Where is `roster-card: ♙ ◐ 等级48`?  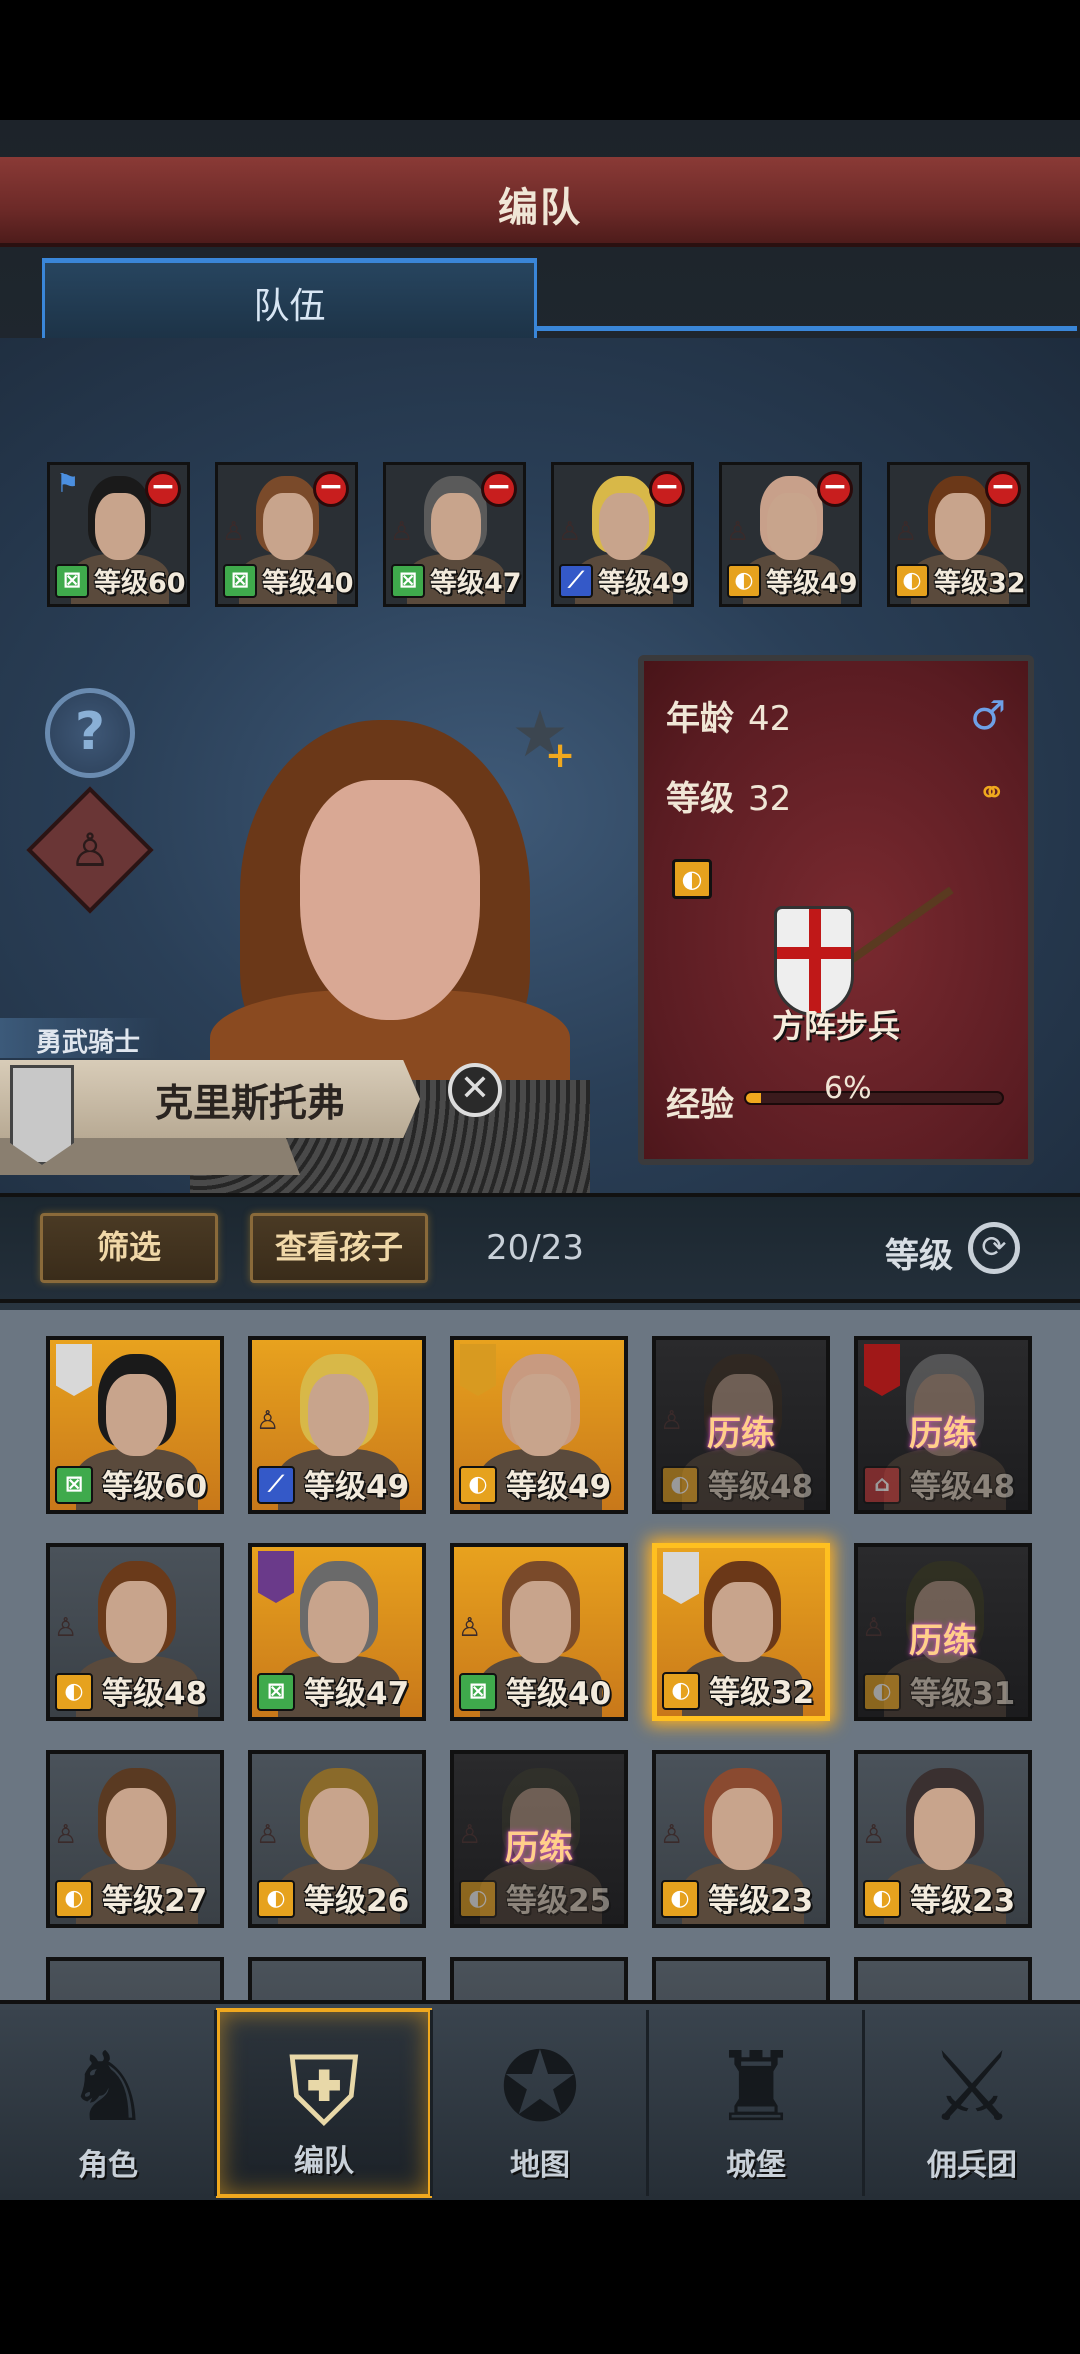 roster-card: ♙ ◐ 等级48 is located at coordinates (135, 1632).